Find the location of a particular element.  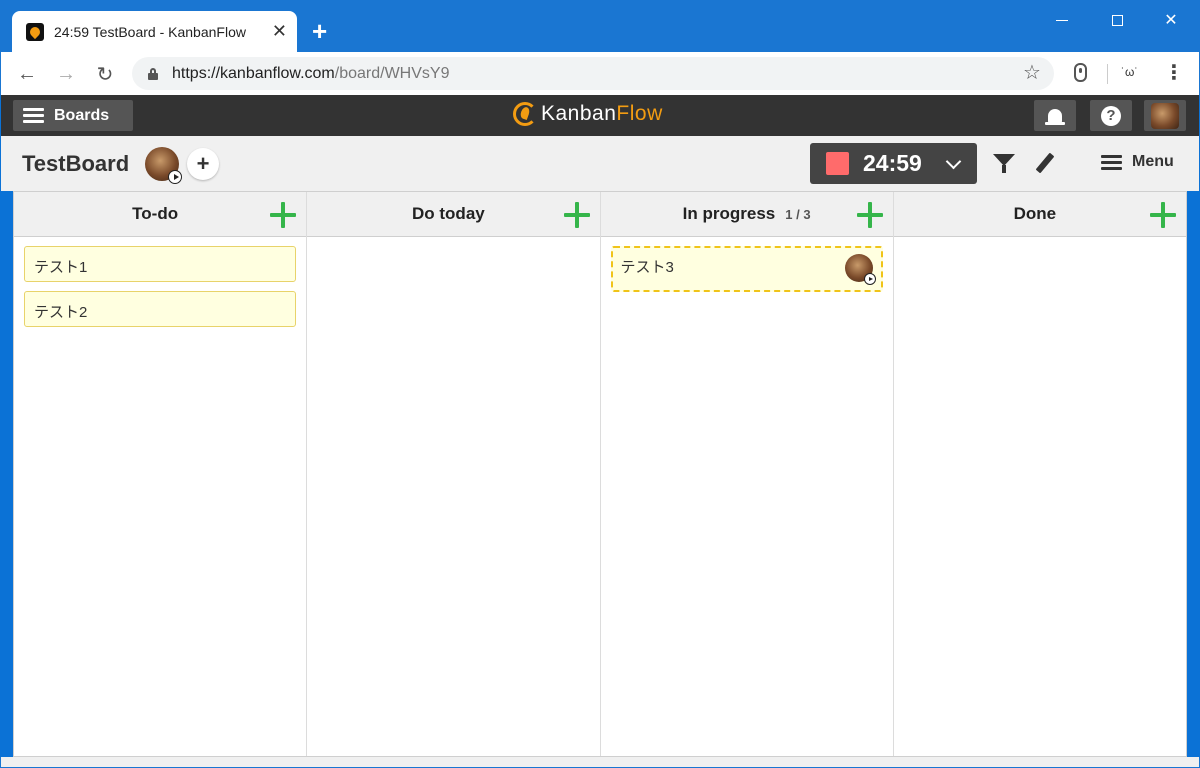

url-path: /board/WHVsY9 is located at coordinates (392, 73).